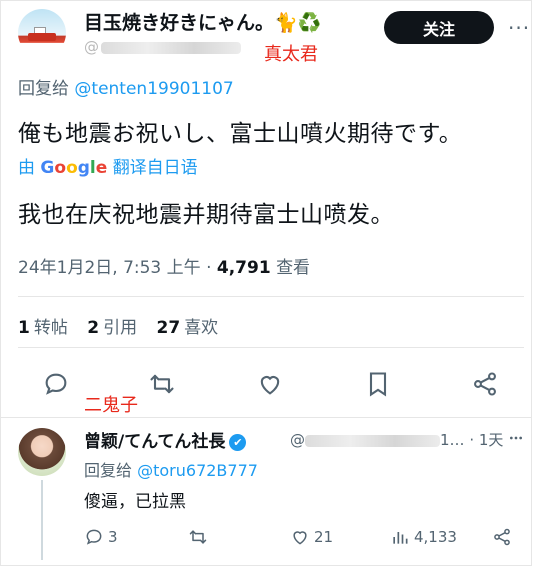  What do you see at coordinates (206, 215) in the screenshot?
I see `translated-text: 我也在庆祝地震并期待富士山喷发。` at bounding box center [206, 215].